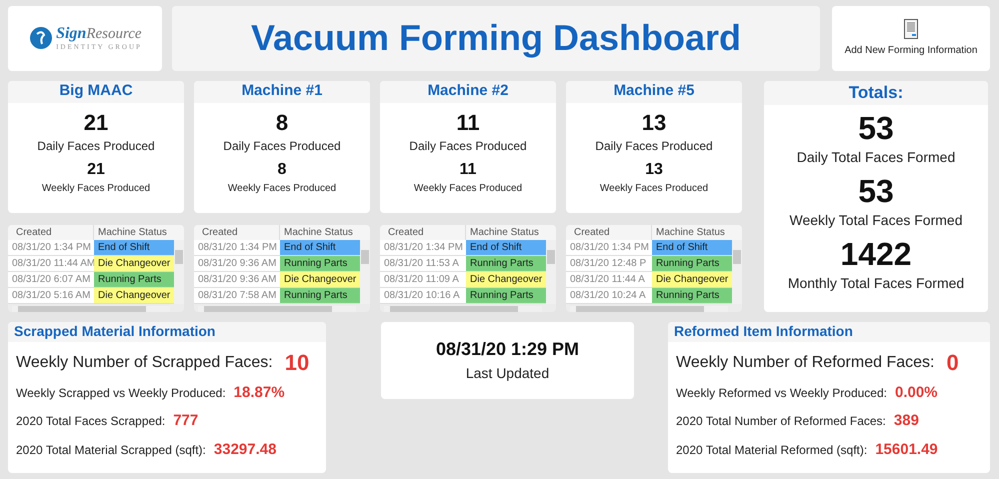  I want to click on weekly-count: 11, so click(468, 169).